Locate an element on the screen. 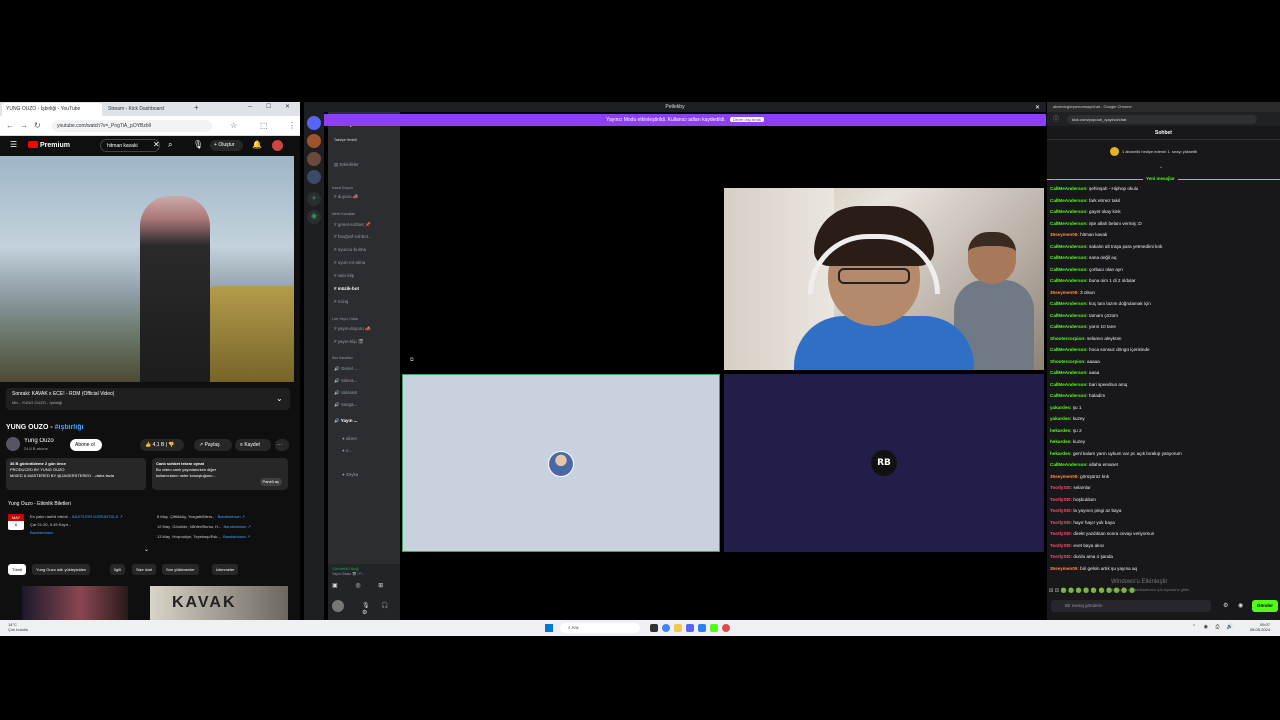  voice-member: ● akıen is located at coordinates (349, 438).